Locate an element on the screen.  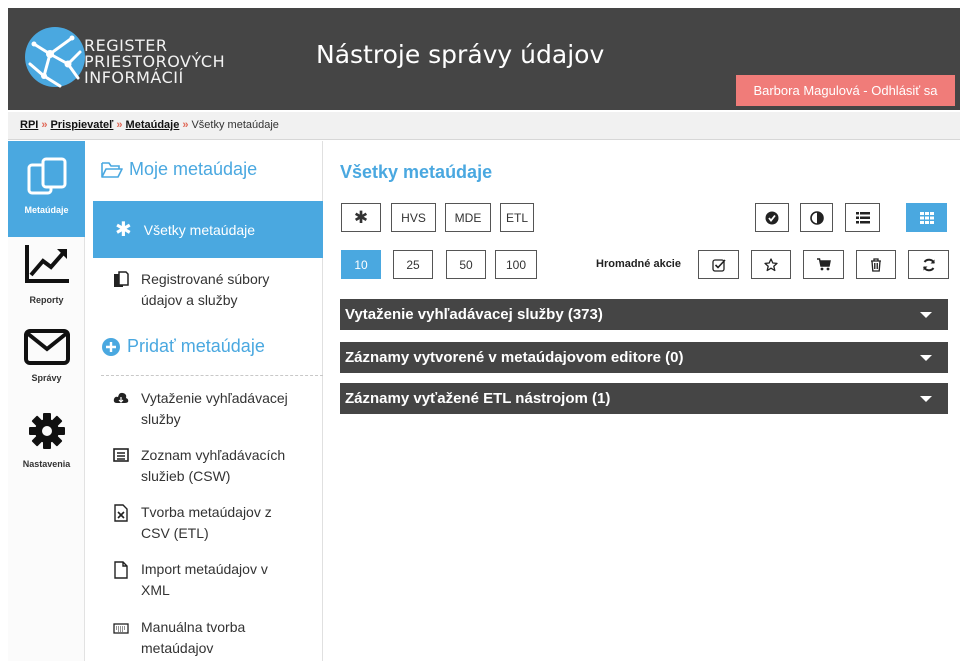
menu-item-label: služieb (CSW) is located at coordinates (186, 476).